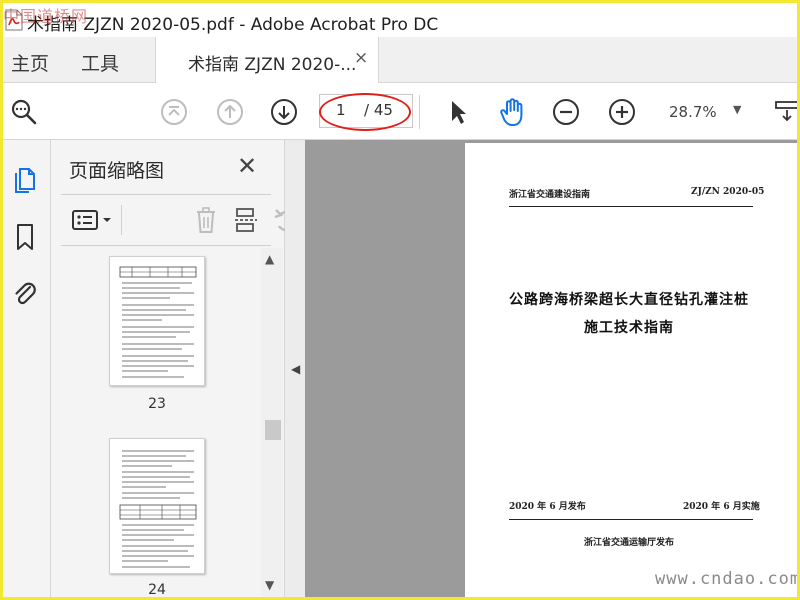 The width and height of the screenshot is (800, 600). What do you see at coordinates (693, 112) in the screenshot?
I see `zoom-level-value: 28.7%` at bounding box center [693, 112].